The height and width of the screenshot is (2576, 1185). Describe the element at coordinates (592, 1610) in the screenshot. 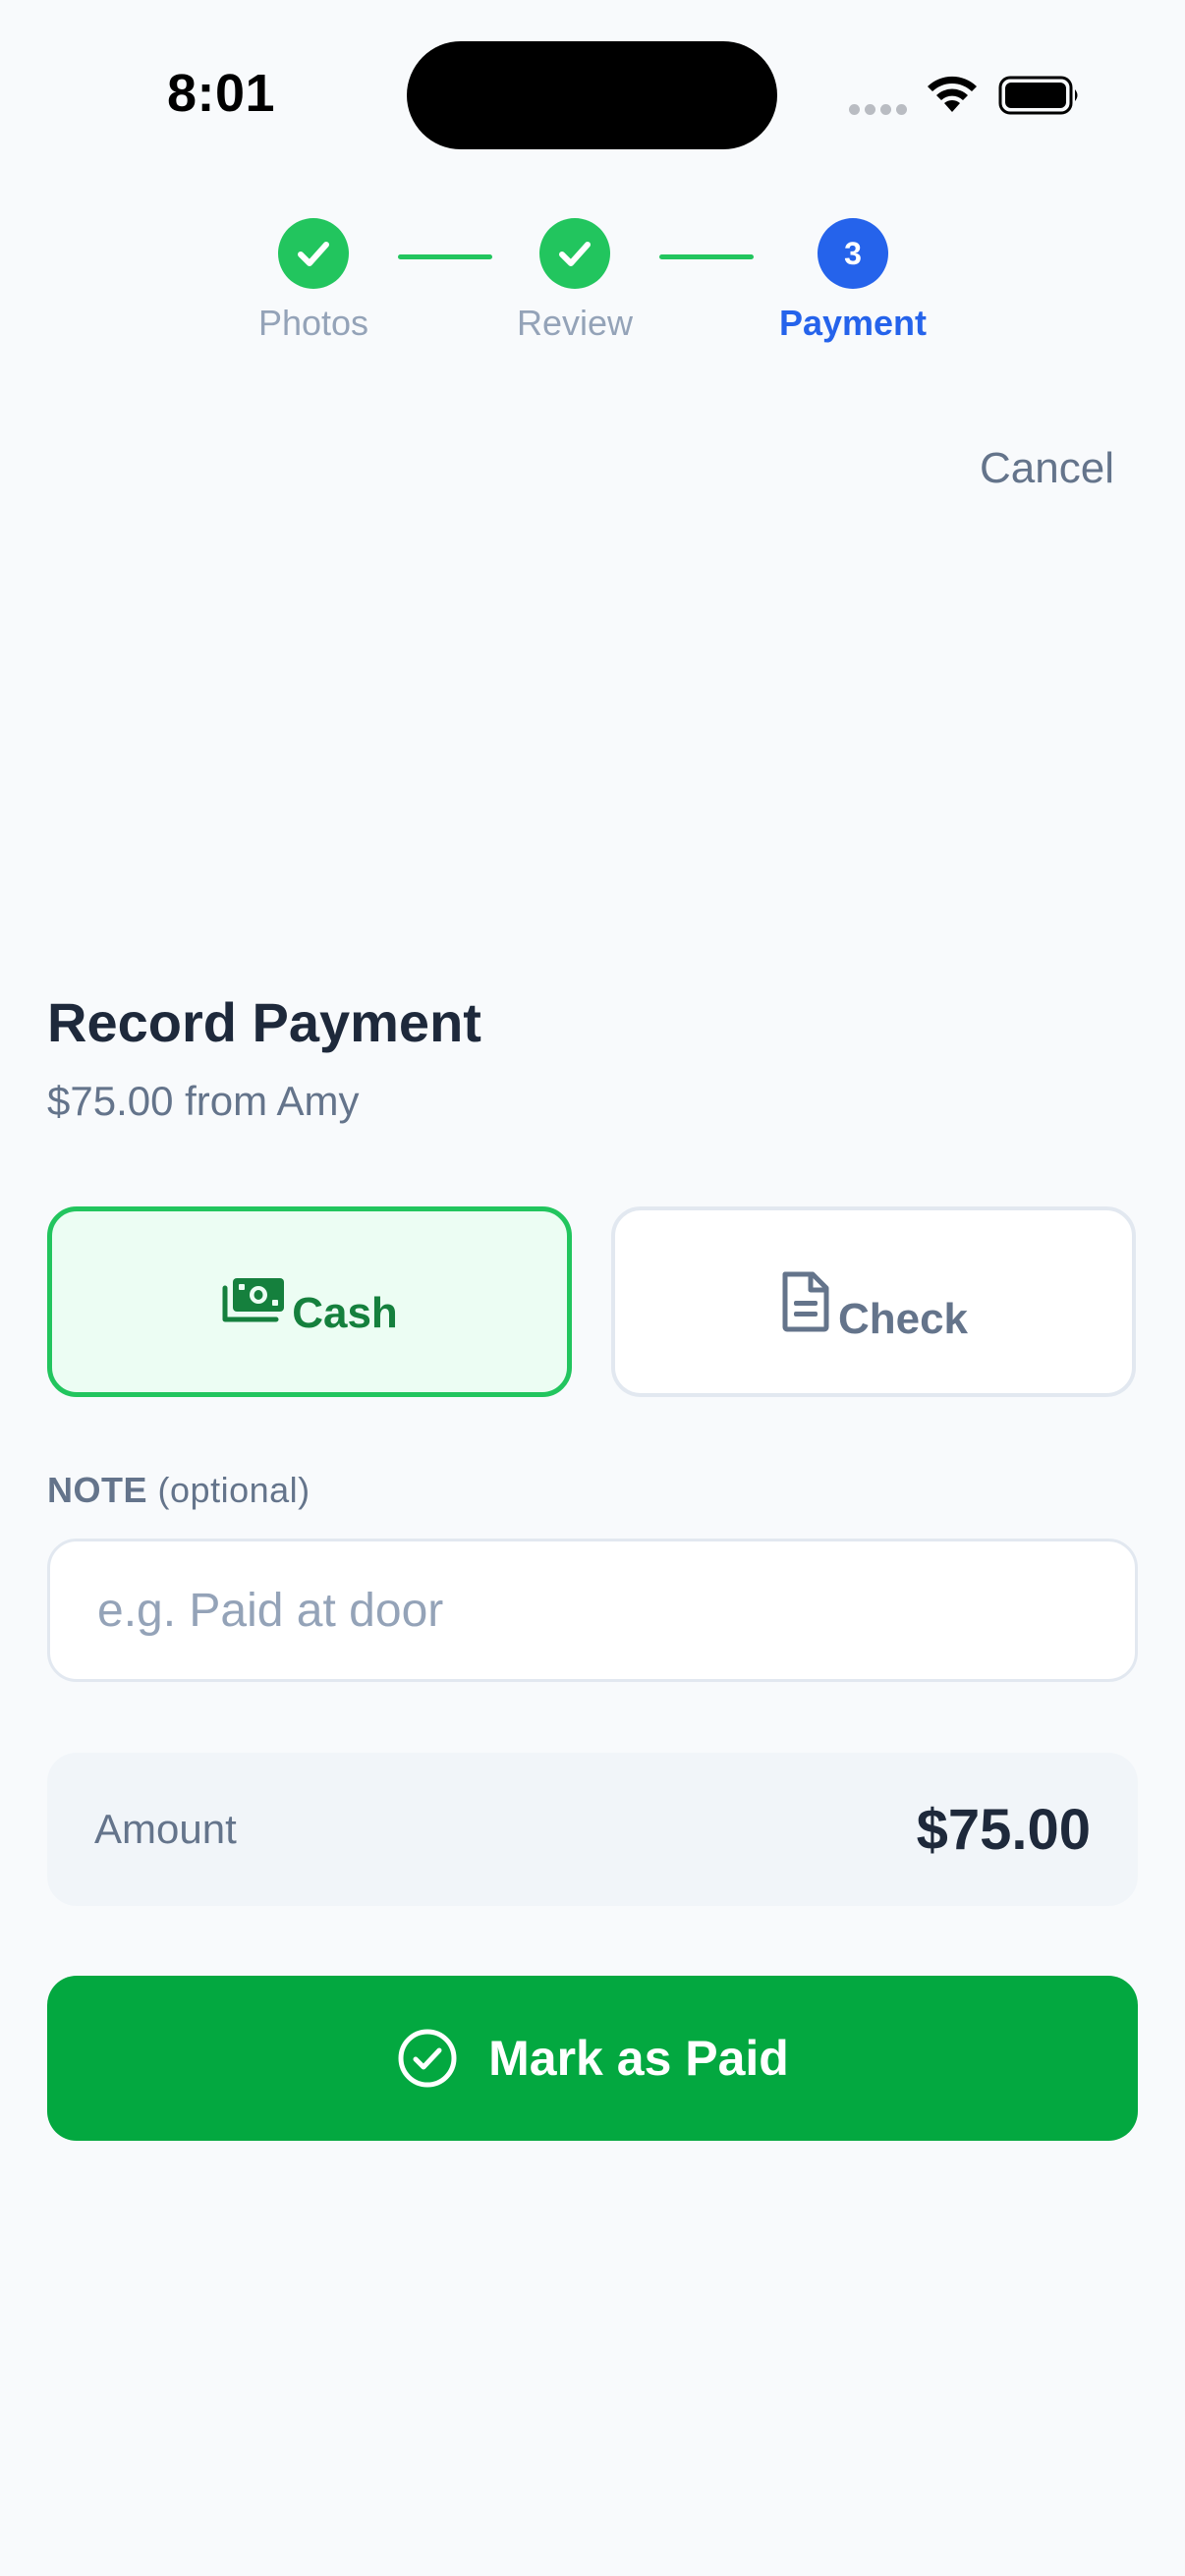

I see `note-input` at that location.